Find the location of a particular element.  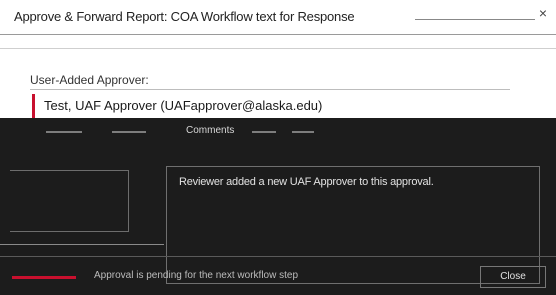

tab-notes is located at coordinates (269, 132).